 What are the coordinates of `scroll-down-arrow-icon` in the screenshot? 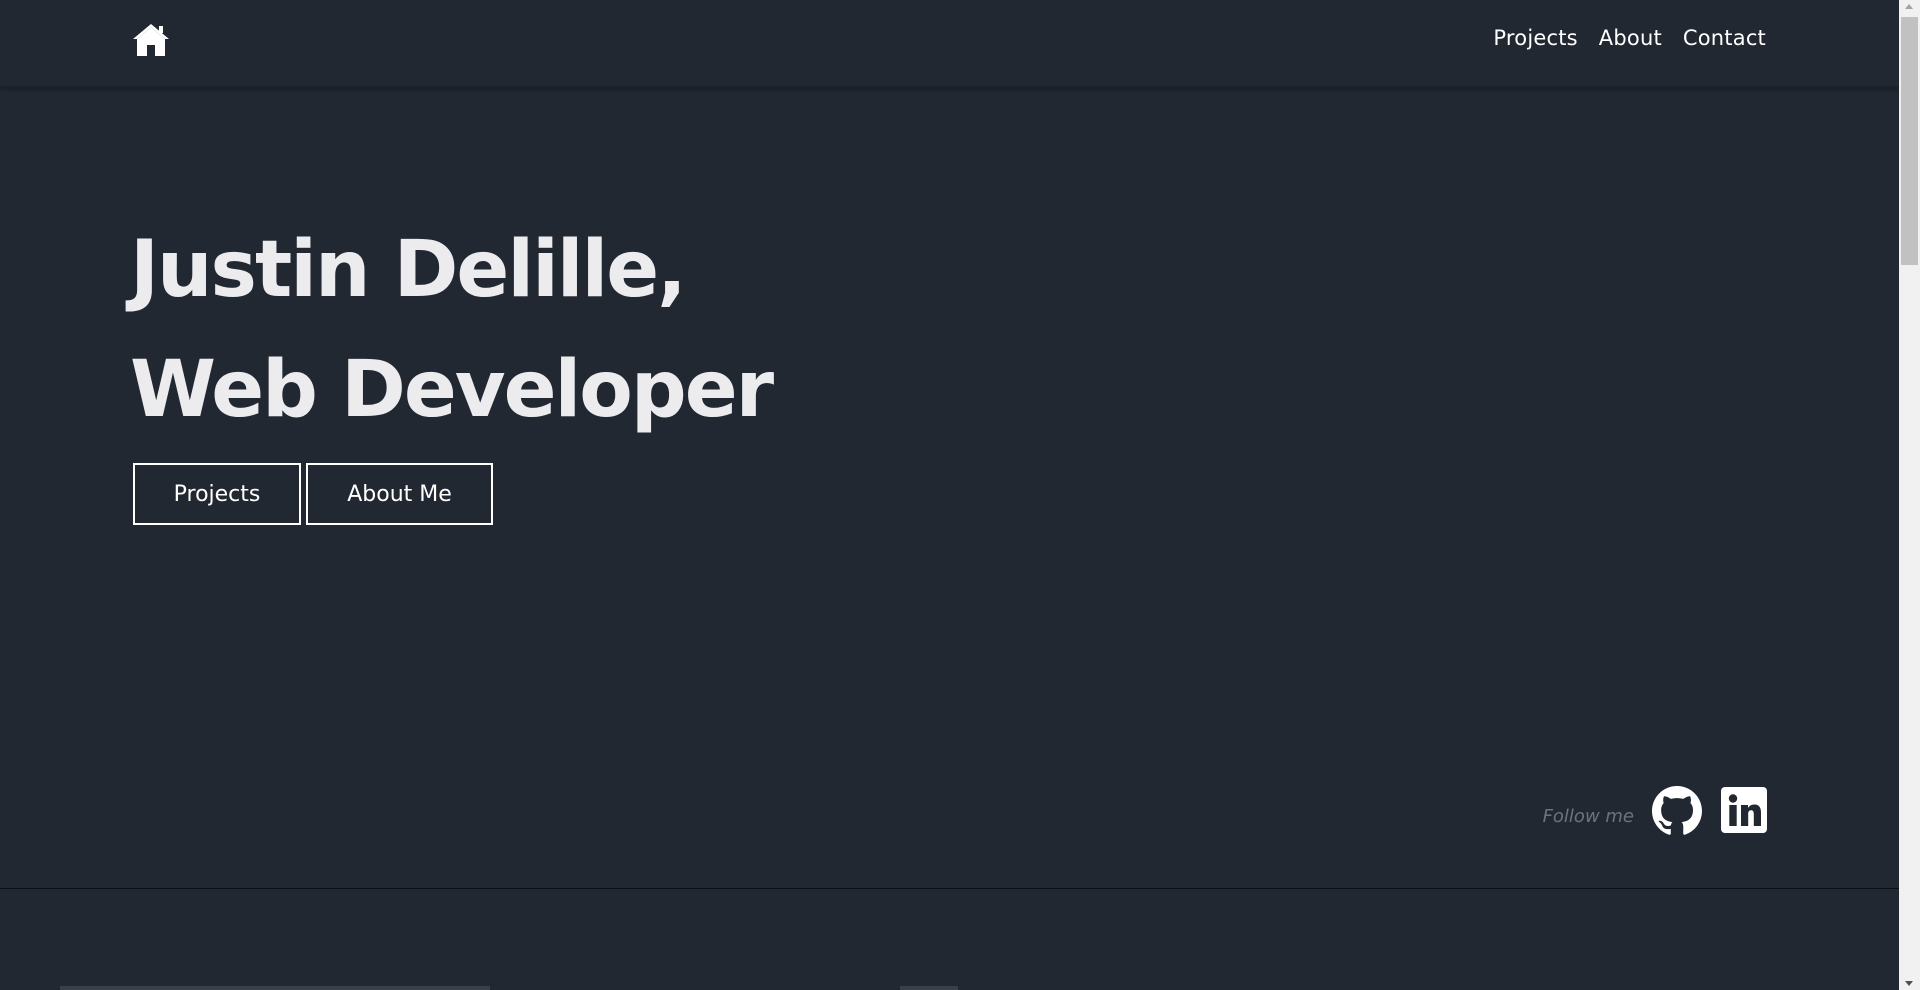 It's located at (1909, 983).